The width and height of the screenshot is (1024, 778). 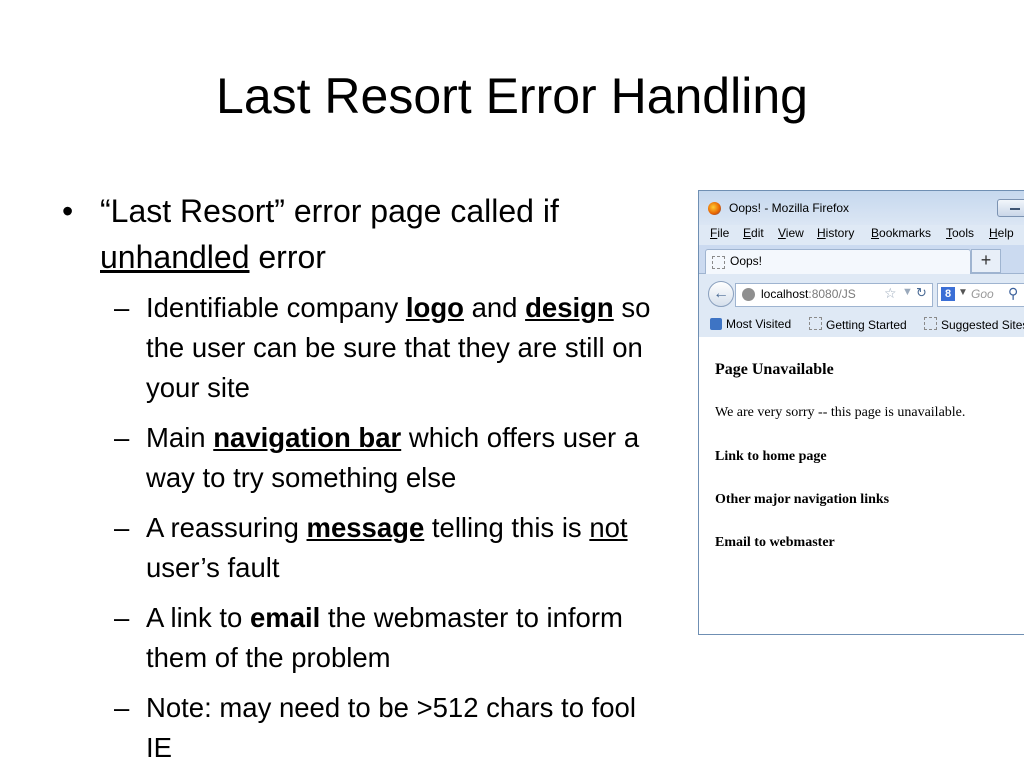 What do you see at coordinates (569, 307) in the screenshot?
I see `emphasis: design` at bounding box center [569, 307].